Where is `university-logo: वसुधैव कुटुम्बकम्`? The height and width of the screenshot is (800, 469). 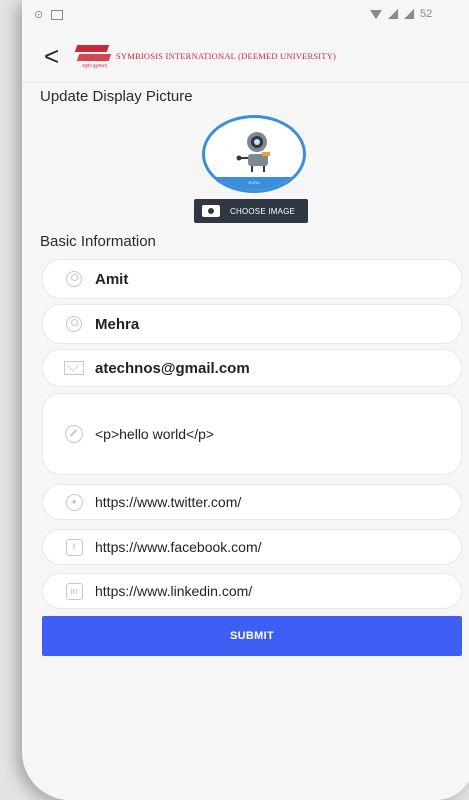 university-logo: वसुधैव कुटुम्बकम् is located at coordinates (93, 56).